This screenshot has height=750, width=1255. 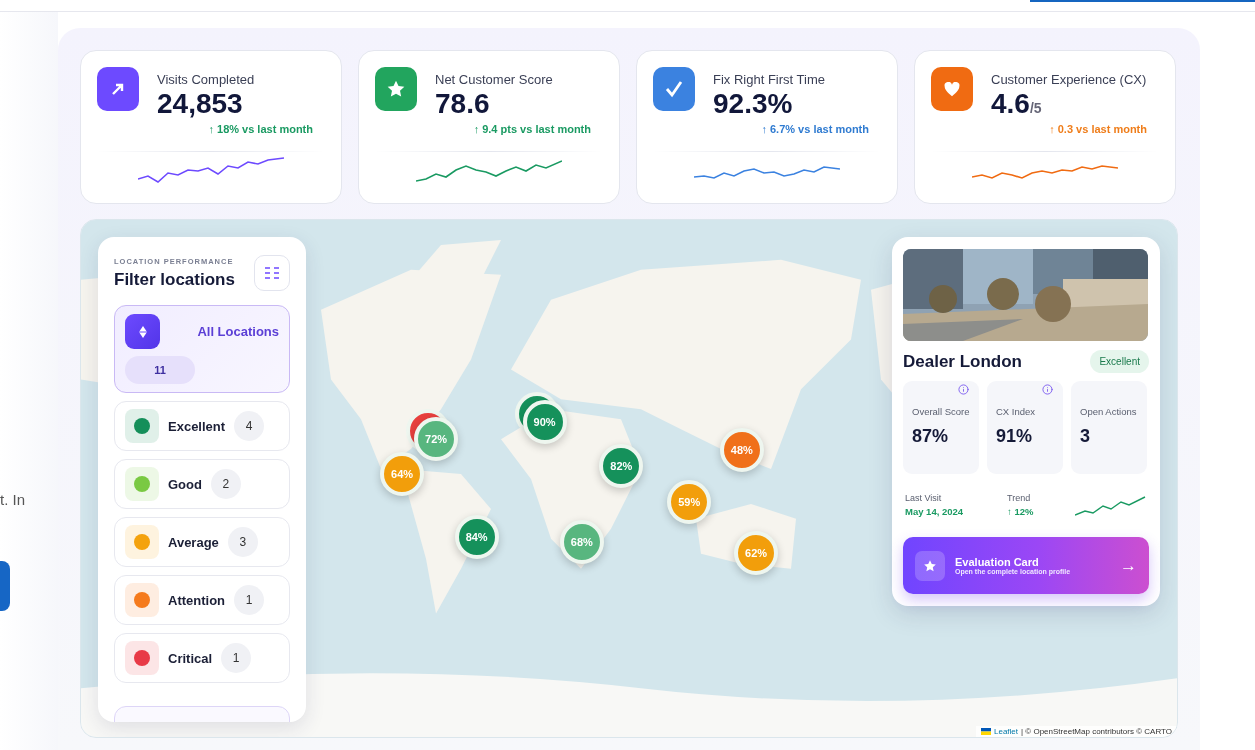 What do you see at coordinates (260, 129) in the screenshot?
I see `kpi-trend: ↑ 18% vs last month` at bounding box center [260, 129].